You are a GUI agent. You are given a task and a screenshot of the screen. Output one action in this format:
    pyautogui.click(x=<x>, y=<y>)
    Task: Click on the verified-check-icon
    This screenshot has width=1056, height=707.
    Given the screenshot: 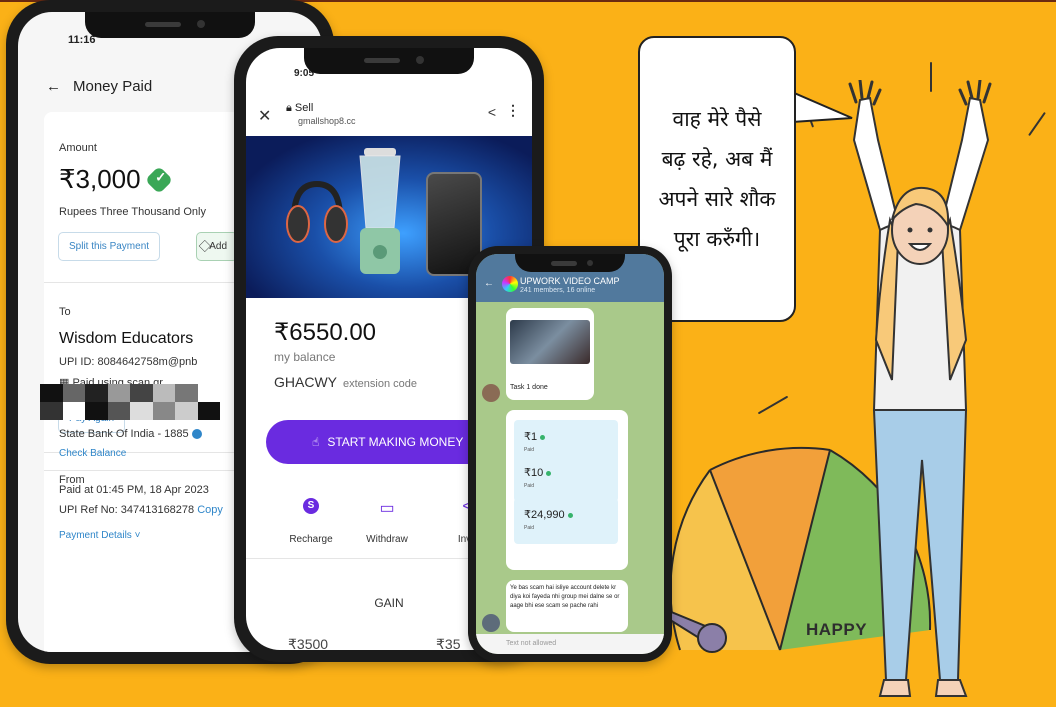 What is the action you would take?
    pyautogui.click(x=158, y=179)
    